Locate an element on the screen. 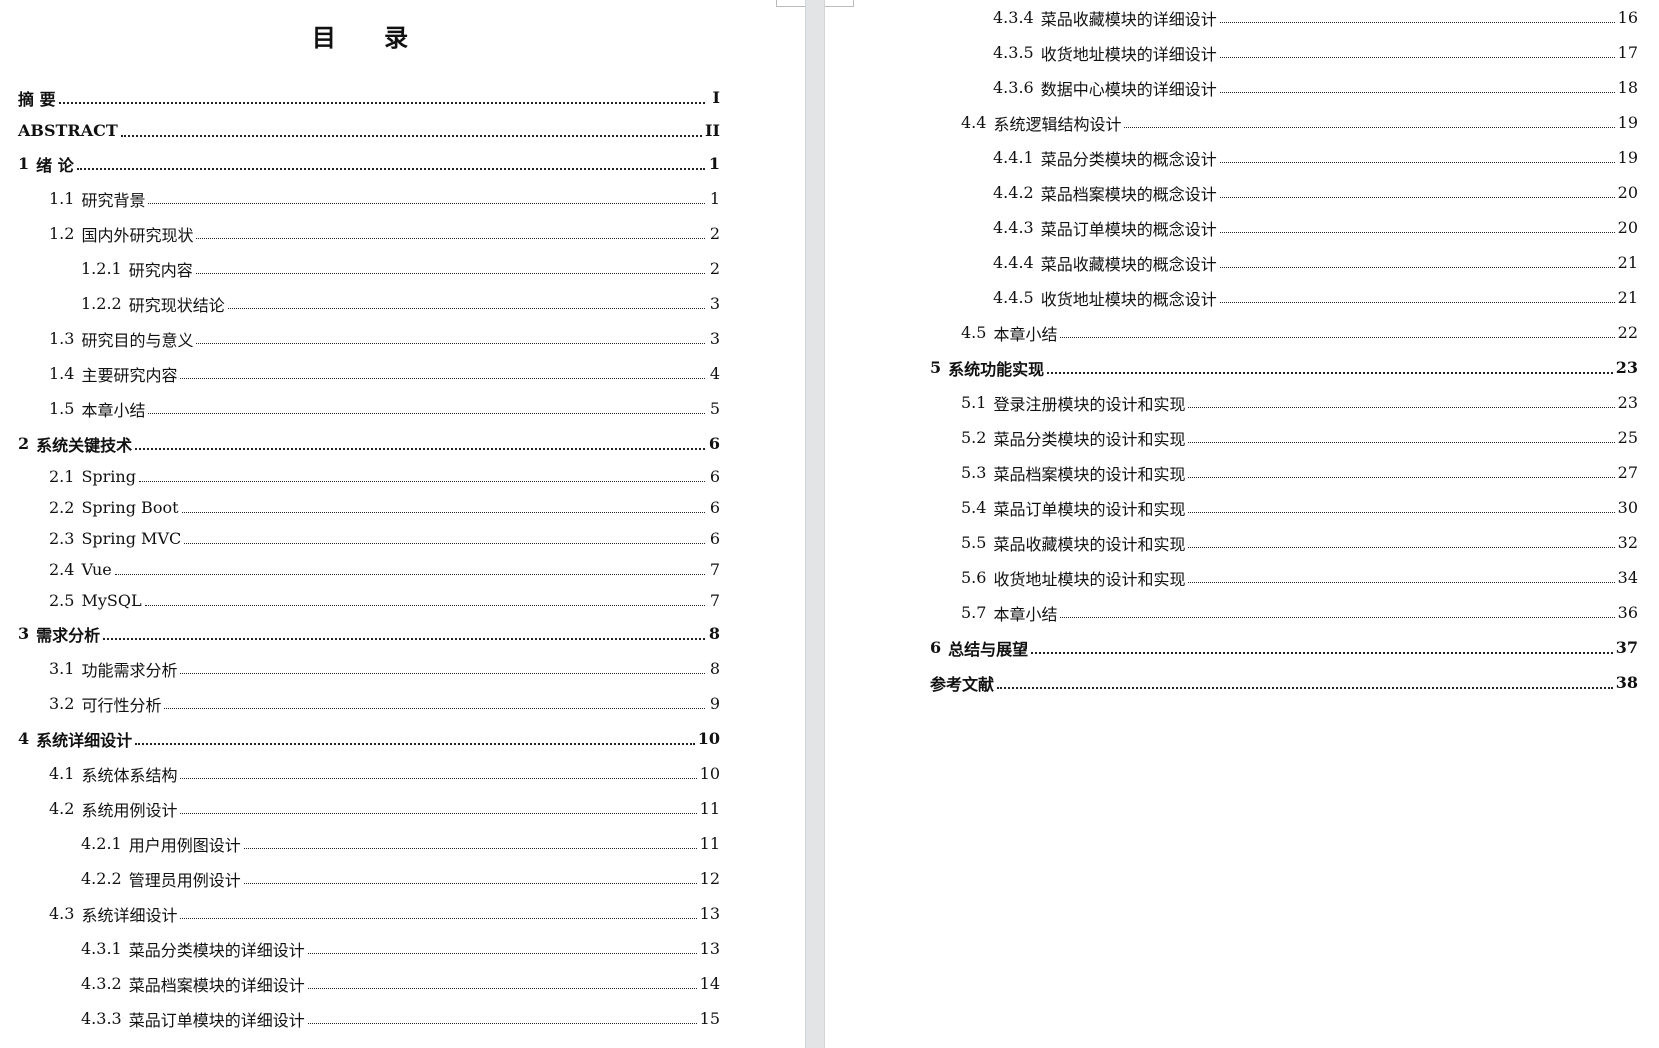 The height and width of the screenshot is (1048, 1659). toc-entry-title: 摘 要 is located at coordinates (37, 99).